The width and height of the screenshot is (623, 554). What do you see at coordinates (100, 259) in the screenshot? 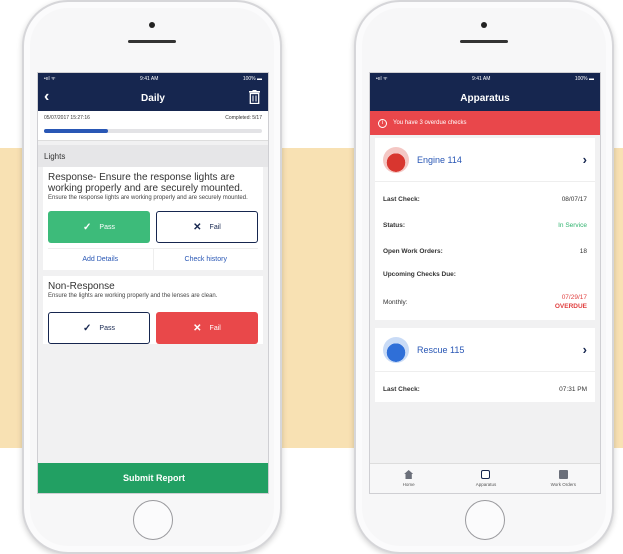
I see `add-details-link: Add Details` at bounding box center [100, 259].